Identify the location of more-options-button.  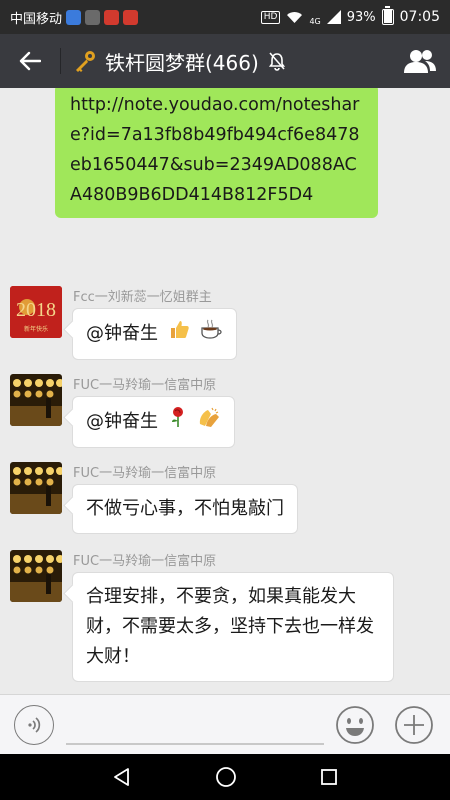
(414, 725).